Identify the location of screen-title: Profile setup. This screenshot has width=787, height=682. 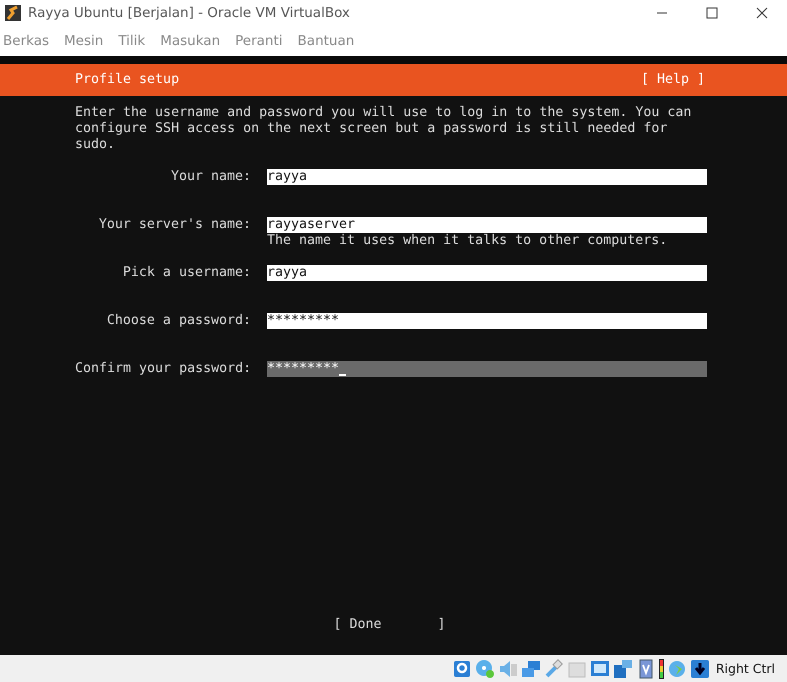
(127, 80).